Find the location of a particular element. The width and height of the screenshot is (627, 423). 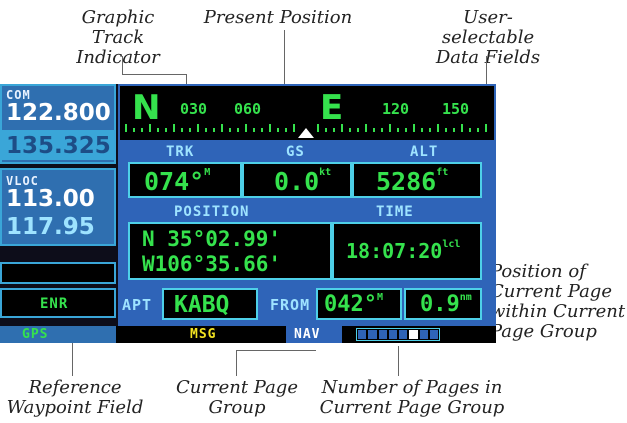

blank-panel is located at coordinates (58, 273).